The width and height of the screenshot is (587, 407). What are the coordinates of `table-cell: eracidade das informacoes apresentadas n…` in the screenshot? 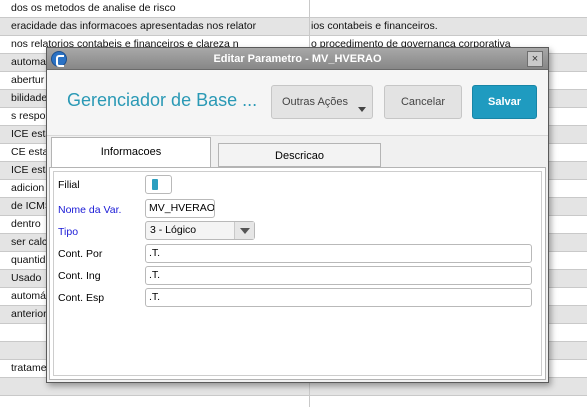 It's located at (155, 27).